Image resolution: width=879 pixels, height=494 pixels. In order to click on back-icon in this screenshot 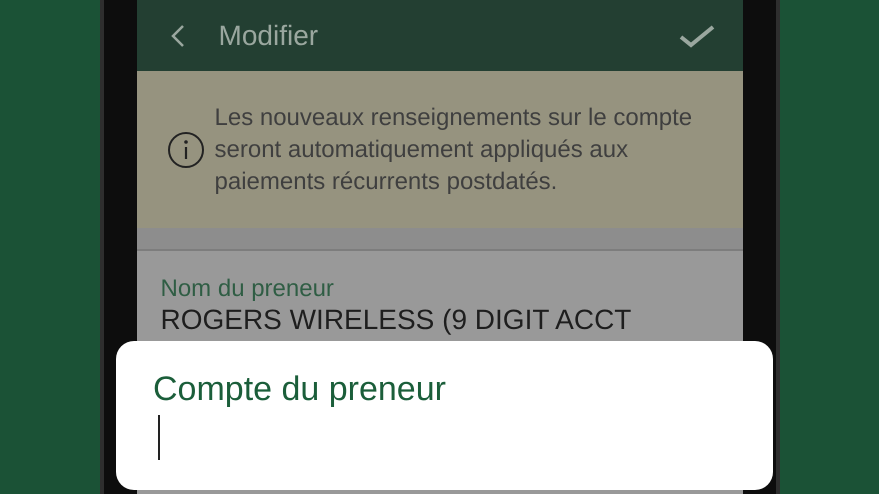, I will do `click(177, 36)`.